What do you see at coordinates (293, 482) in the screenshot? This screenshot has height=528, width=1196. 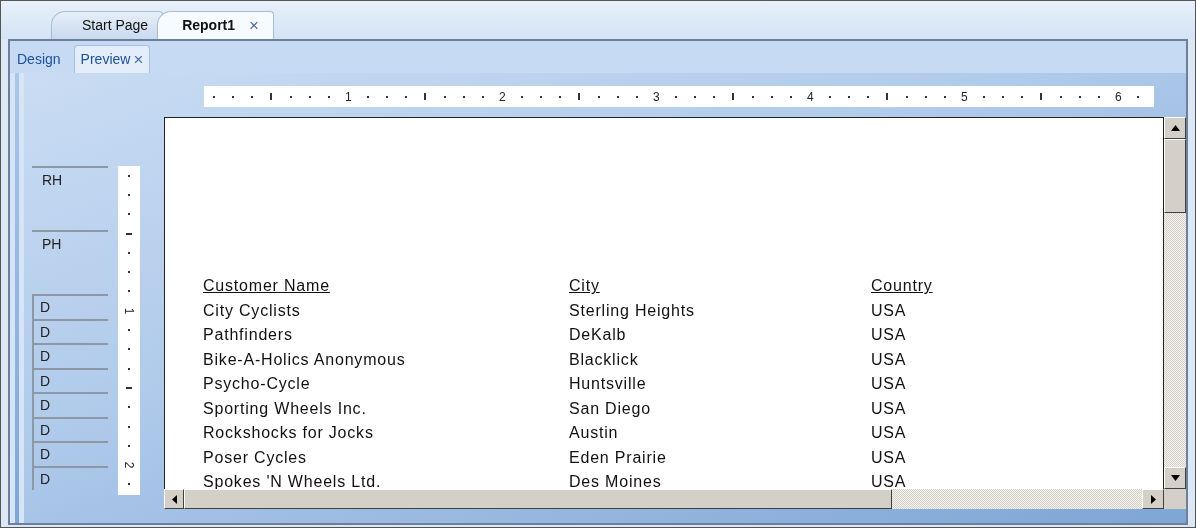 I see `report-cell-text: Spokes 'N Wheels Ltd.` at bounding box center [293, 482].